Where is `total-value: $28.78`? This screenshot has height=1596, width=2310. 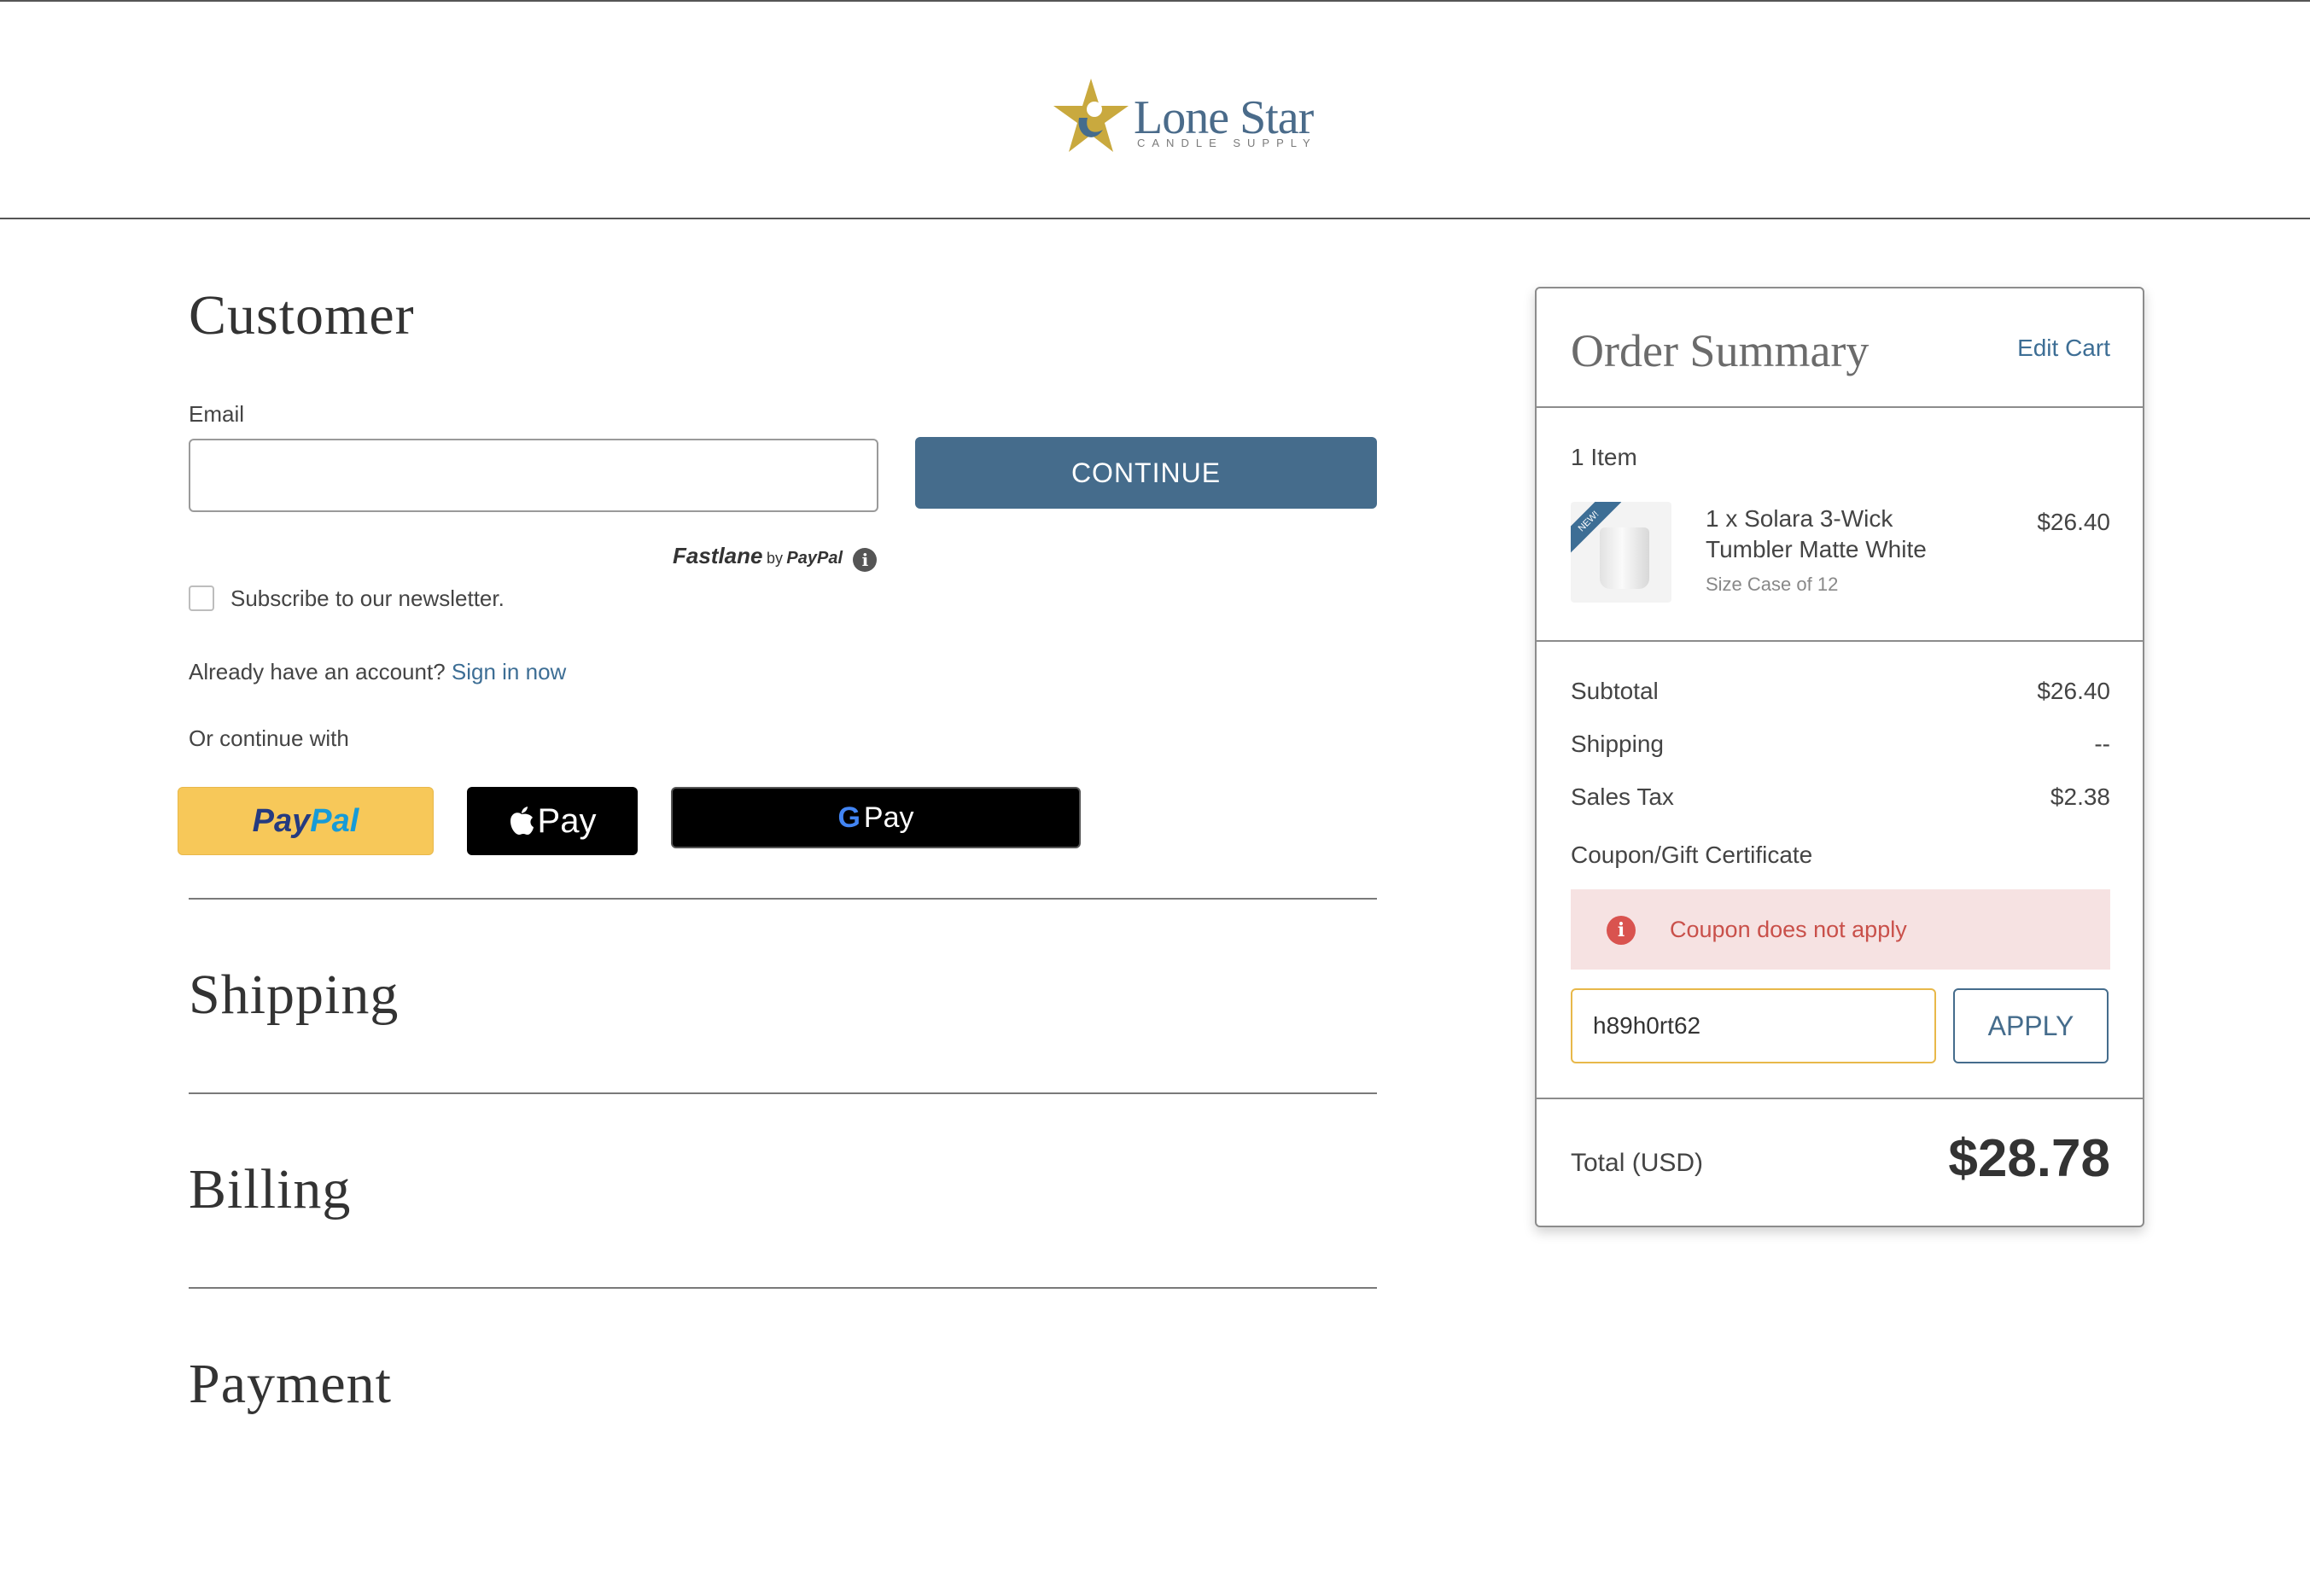
total-value: $28.78 is located at coordinates (2029, 1158).